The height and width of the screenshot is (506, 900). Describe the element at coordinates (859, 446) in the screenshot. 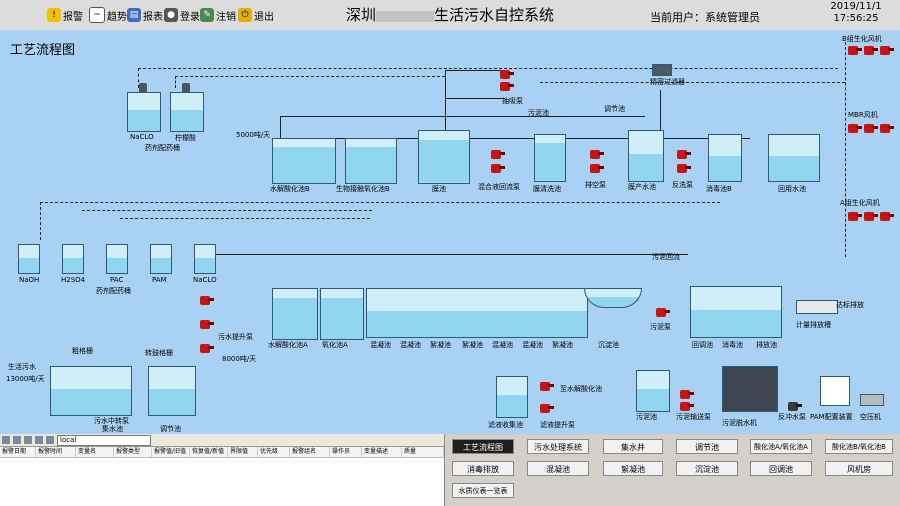

I see `nav-acid-b: 酸化池B/氧化池B` at that location.